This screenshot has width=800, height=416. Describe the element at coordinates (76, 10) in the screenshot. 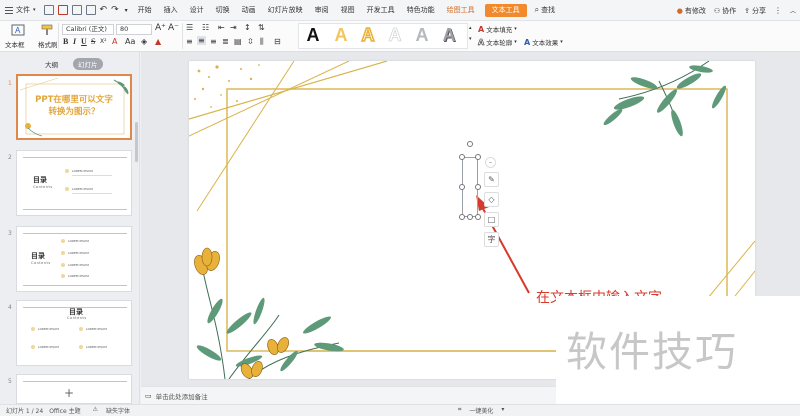

I see `print-icon` at that location.